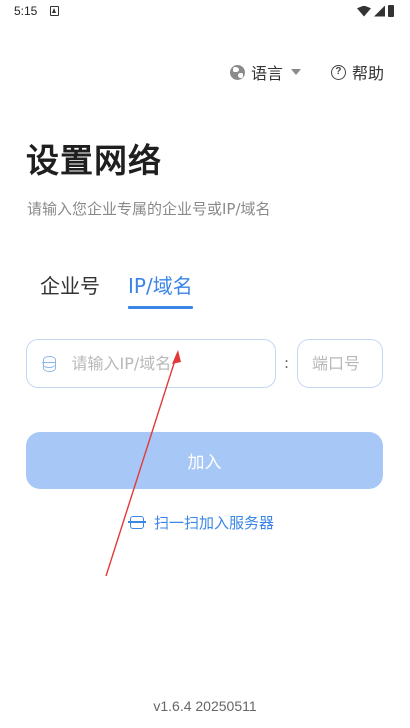 This screenshot has height=728, width=410. What do you see at coordinates (347, 363) in the screenshot?
I see `port-input` at bounding box center [347, 363].